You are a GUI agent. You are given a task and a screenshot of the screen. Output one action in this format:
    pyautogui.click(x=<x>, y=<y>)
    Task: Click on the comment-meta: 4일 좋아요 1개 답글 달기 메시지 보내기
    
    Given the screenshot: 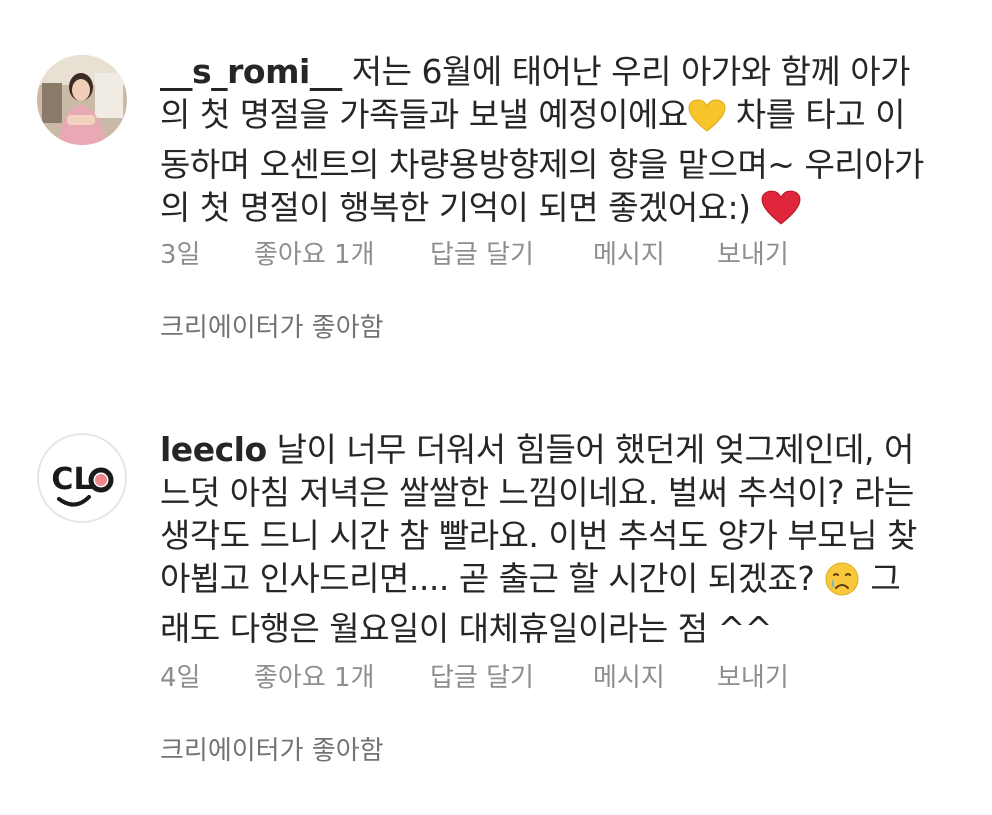 What is the action you would take?
    pyautogui.click(x=474, y=678)
    